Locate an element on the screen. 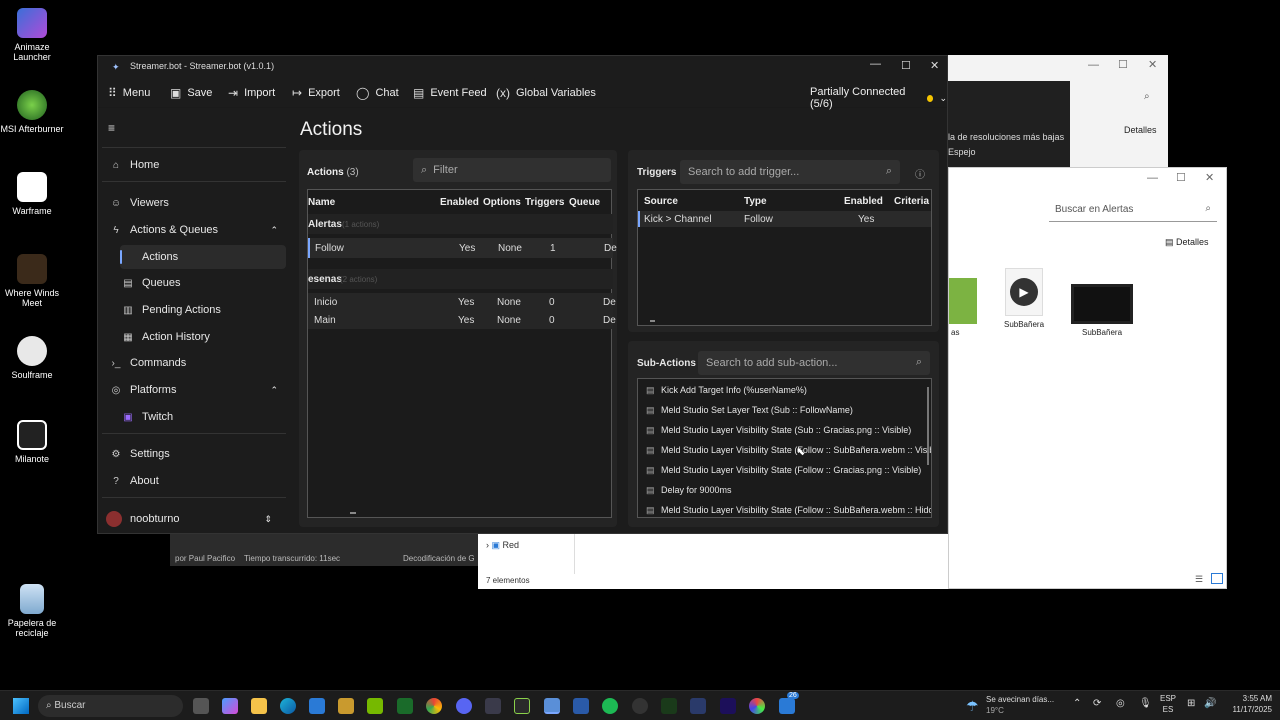 The width and height of the screenshot is (1280, 720). desktop-icon-where-winds-meet: Where Winds Meet is located at coordinates (32, 281).